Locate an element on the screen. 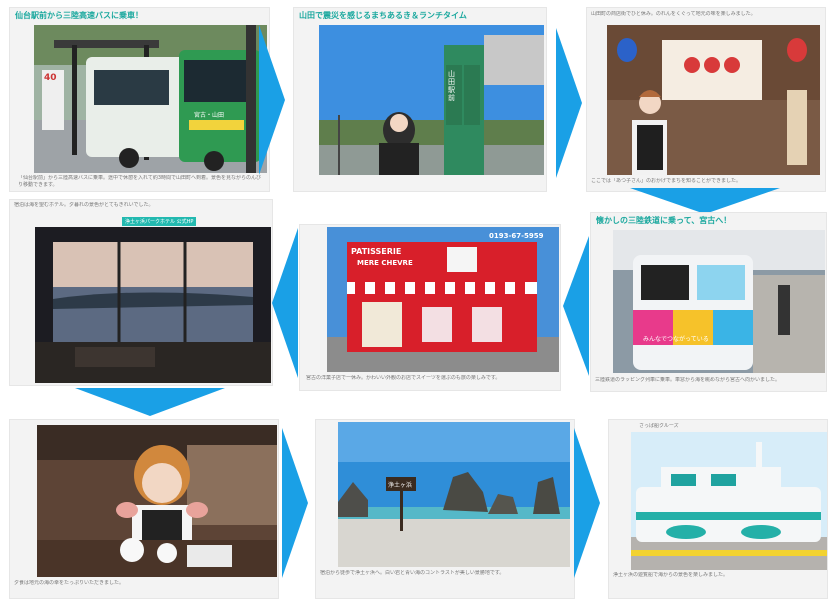 The width and height of the screenshot is (830, 600). panel-9-caption: 浄土ヶ浜の遊覧船で海からの景色を楽しみました。 is located at coordinates (671, 575).